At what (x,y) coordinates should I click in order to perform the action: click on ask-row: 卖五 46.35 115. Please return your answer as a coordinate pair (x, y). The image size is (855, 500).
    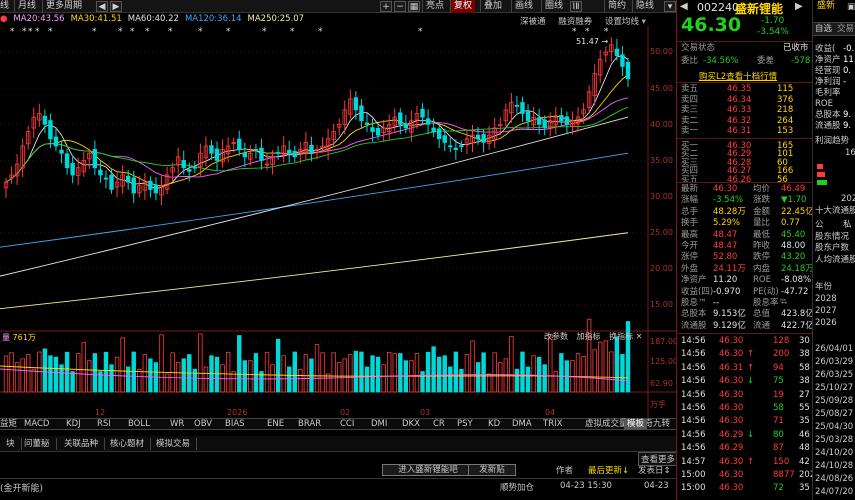
    Looking at the image, I should click on (745, 89).